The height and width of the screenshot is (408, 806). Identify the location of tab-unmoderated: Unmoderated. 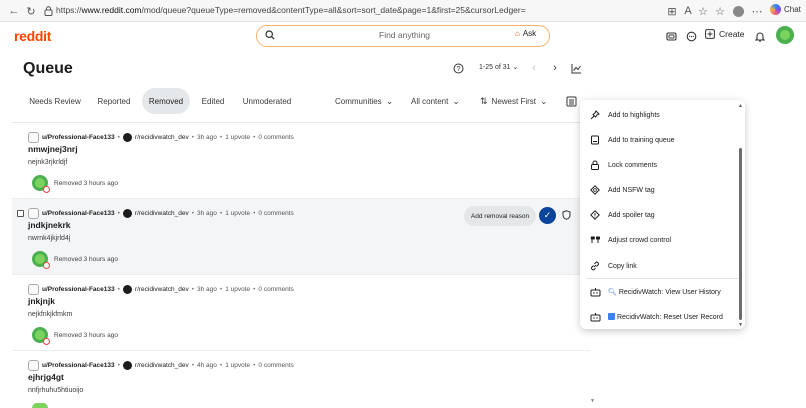
(267, 101).